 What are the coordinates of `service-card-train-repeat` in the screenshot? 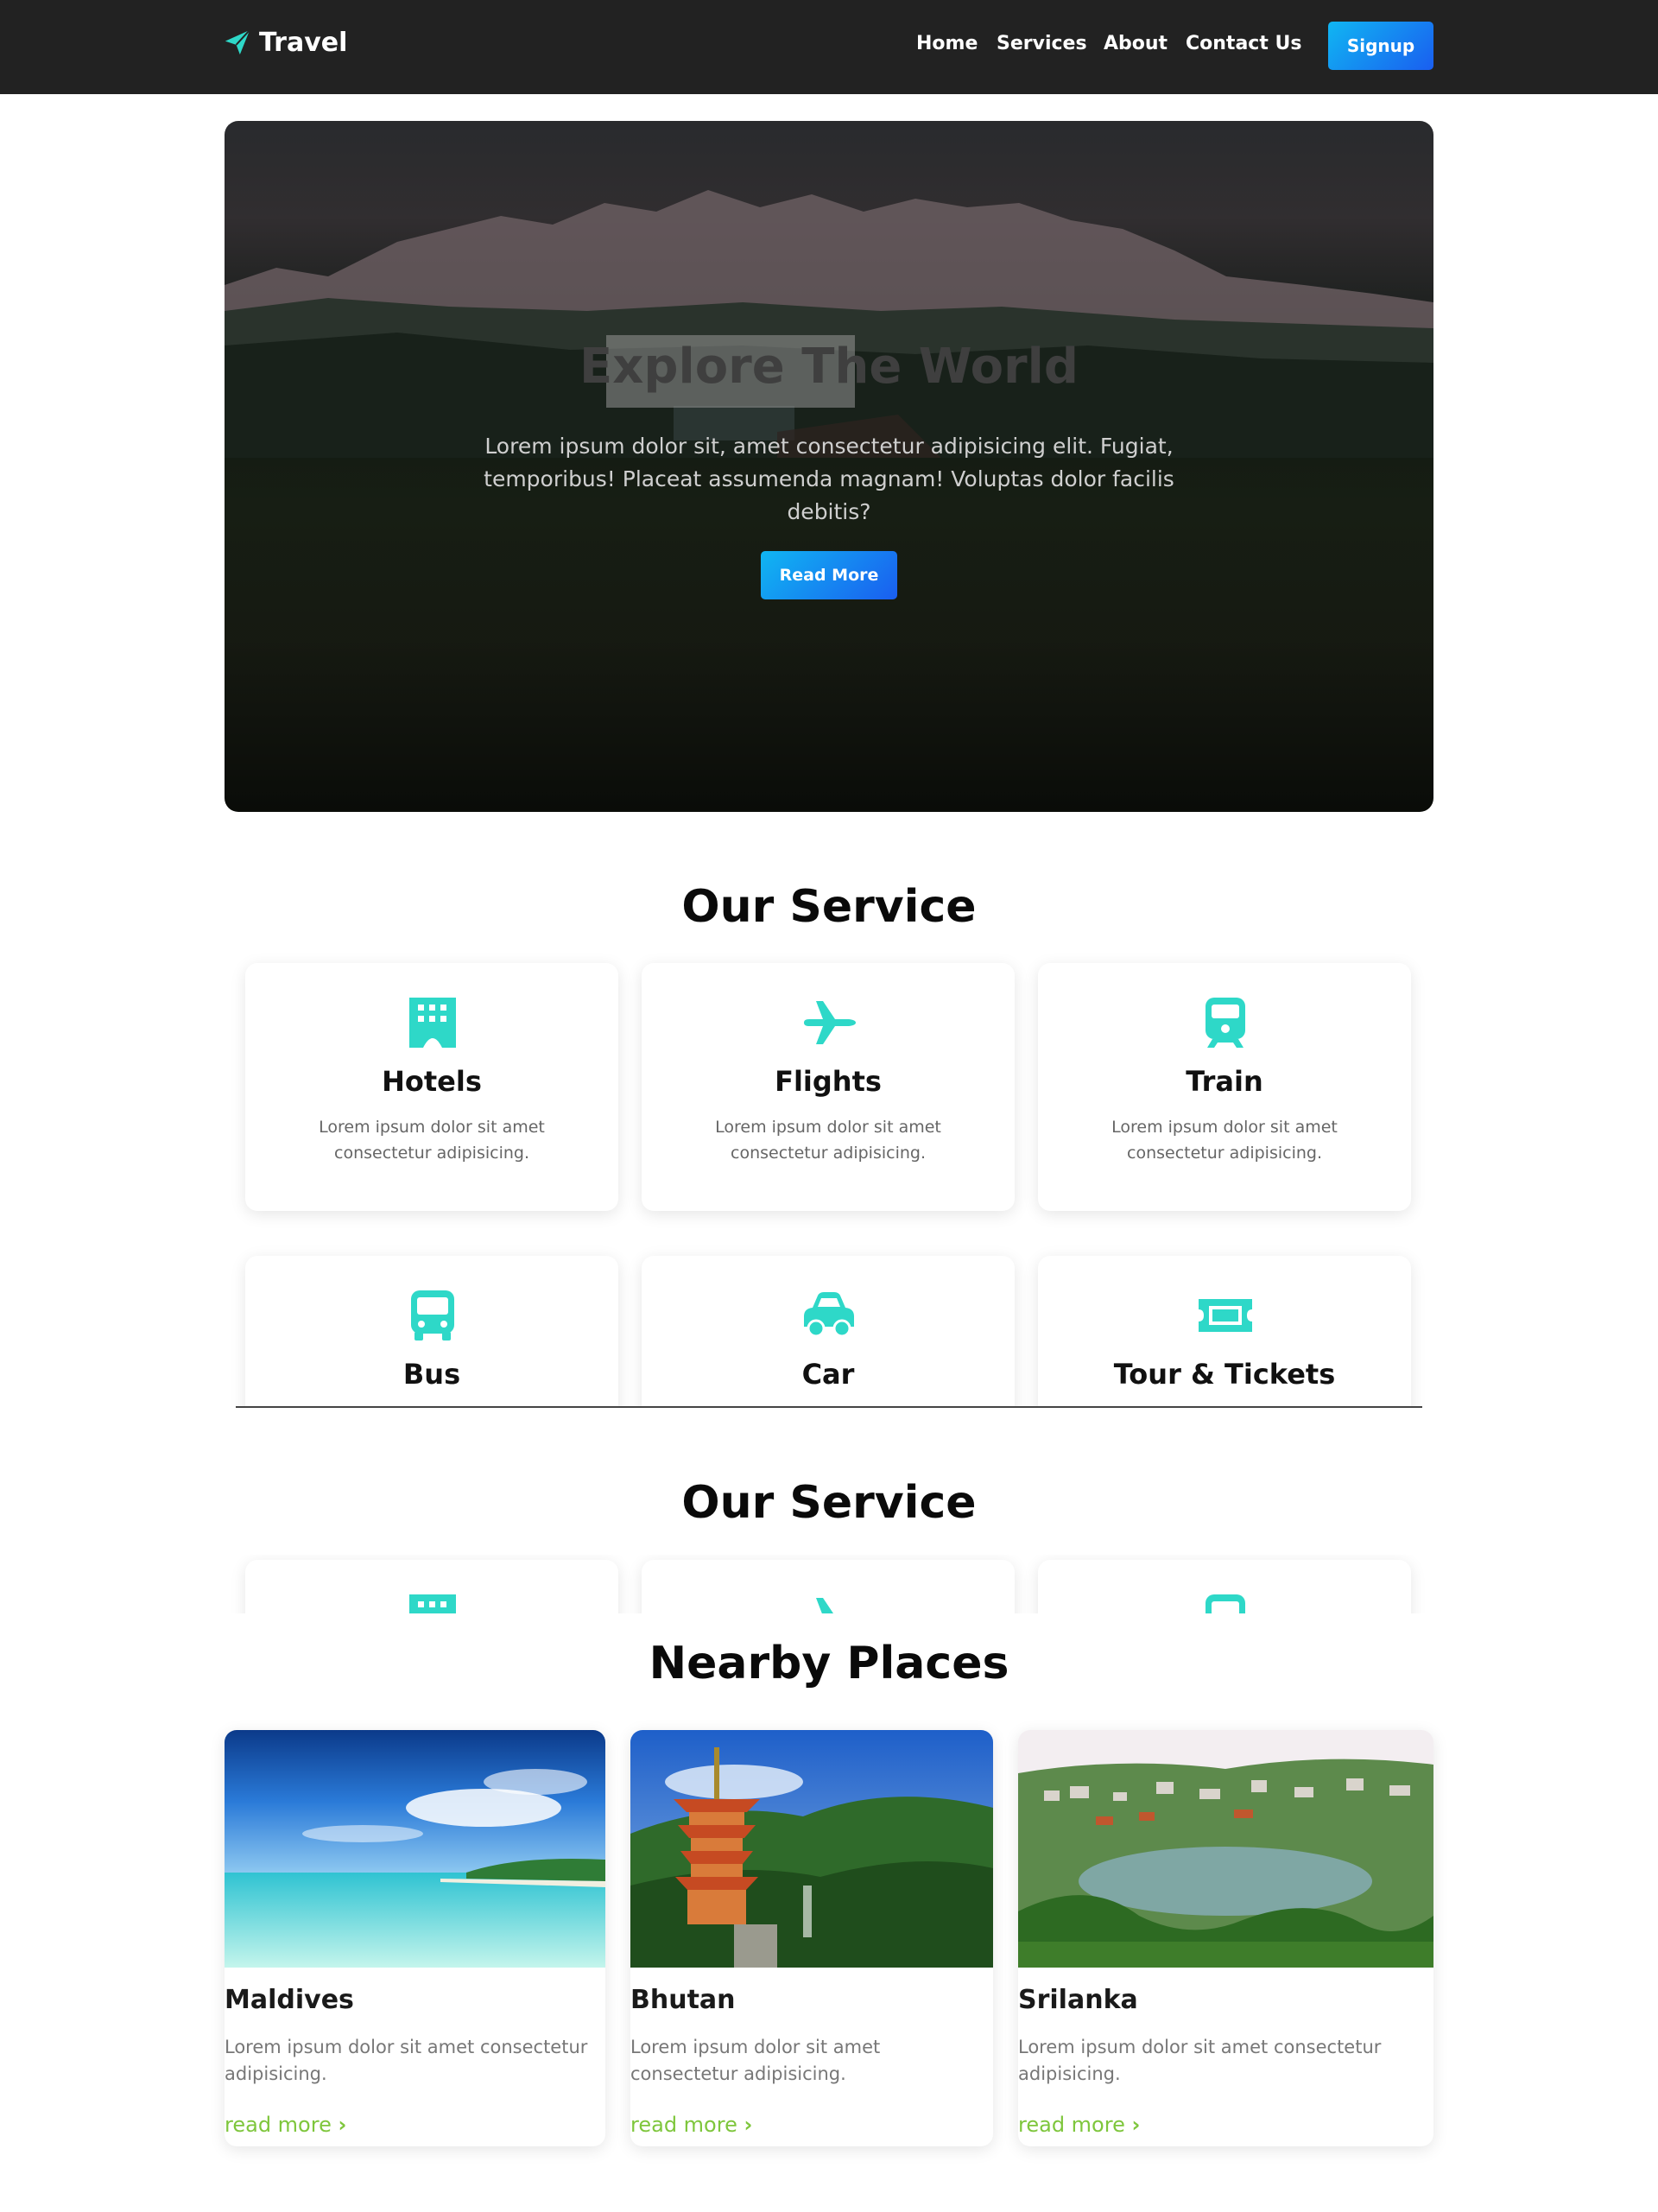 It's located at (1224, 1586).